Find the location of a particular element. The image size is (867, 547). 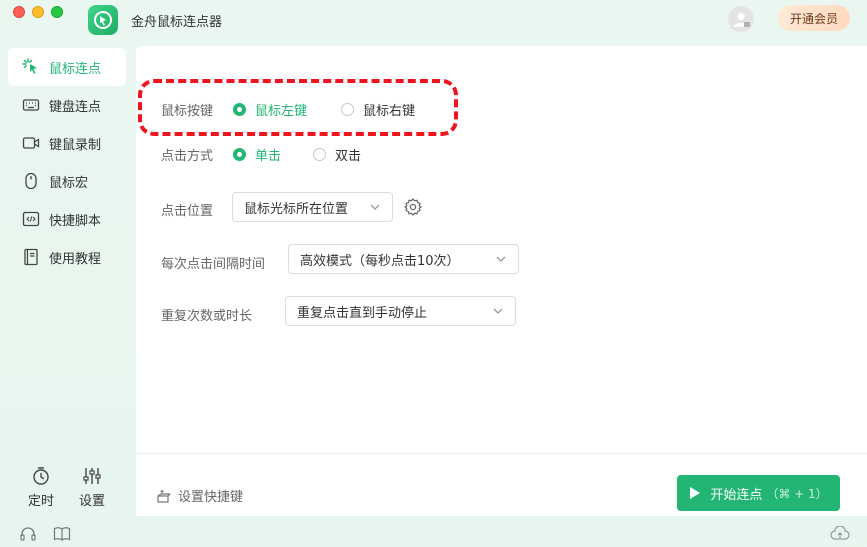

open-book-icon is located at coordinates (62, 534).